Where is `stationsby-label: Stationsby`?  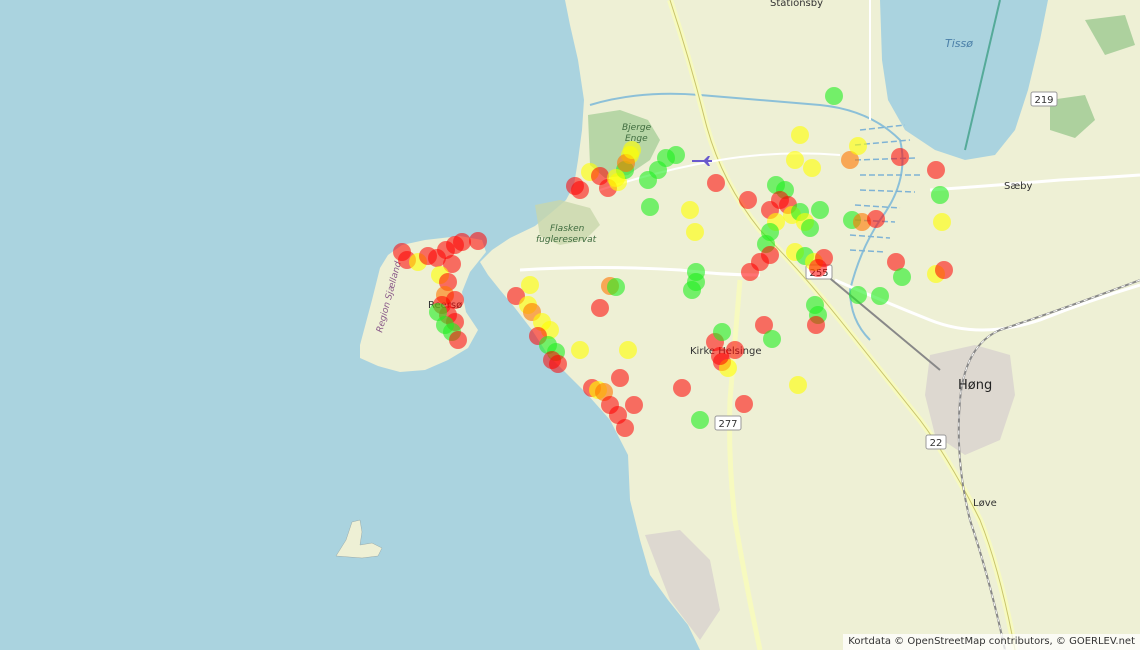
stationsby-label: Stationsby is located at coordinates (796, 4).